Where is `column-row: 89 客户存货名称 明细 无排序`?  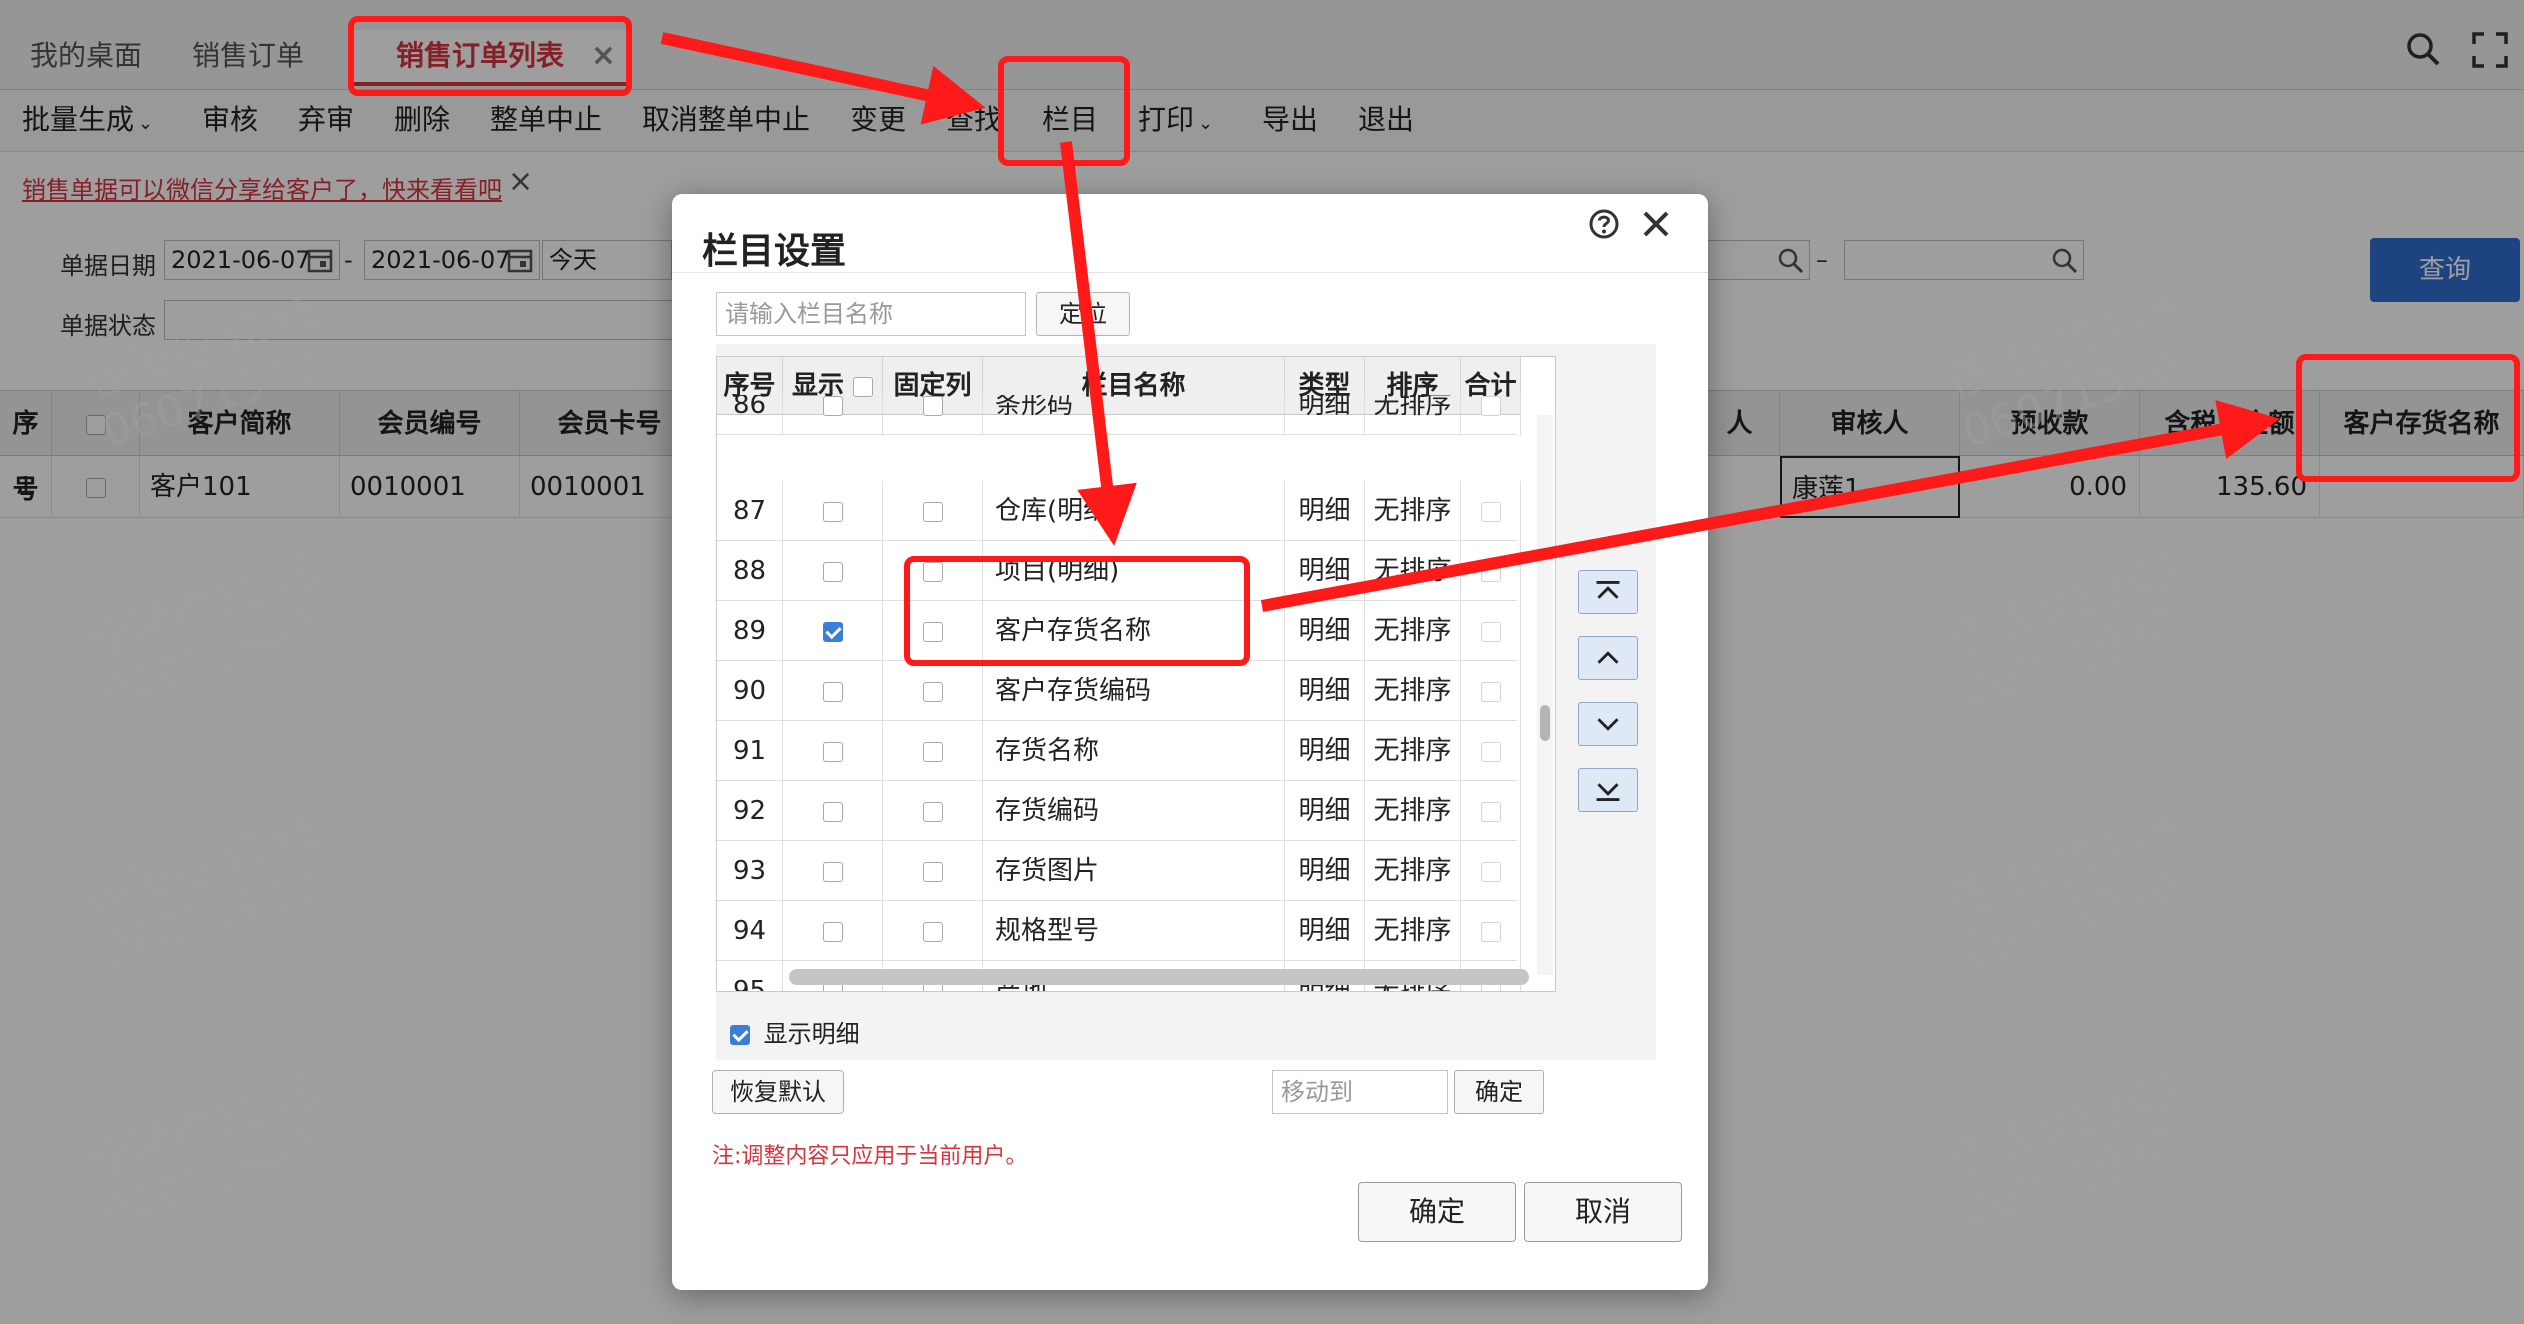
column-row: 89 客户存货名称 明细 无排序 is located at coordinates (1119, 631).